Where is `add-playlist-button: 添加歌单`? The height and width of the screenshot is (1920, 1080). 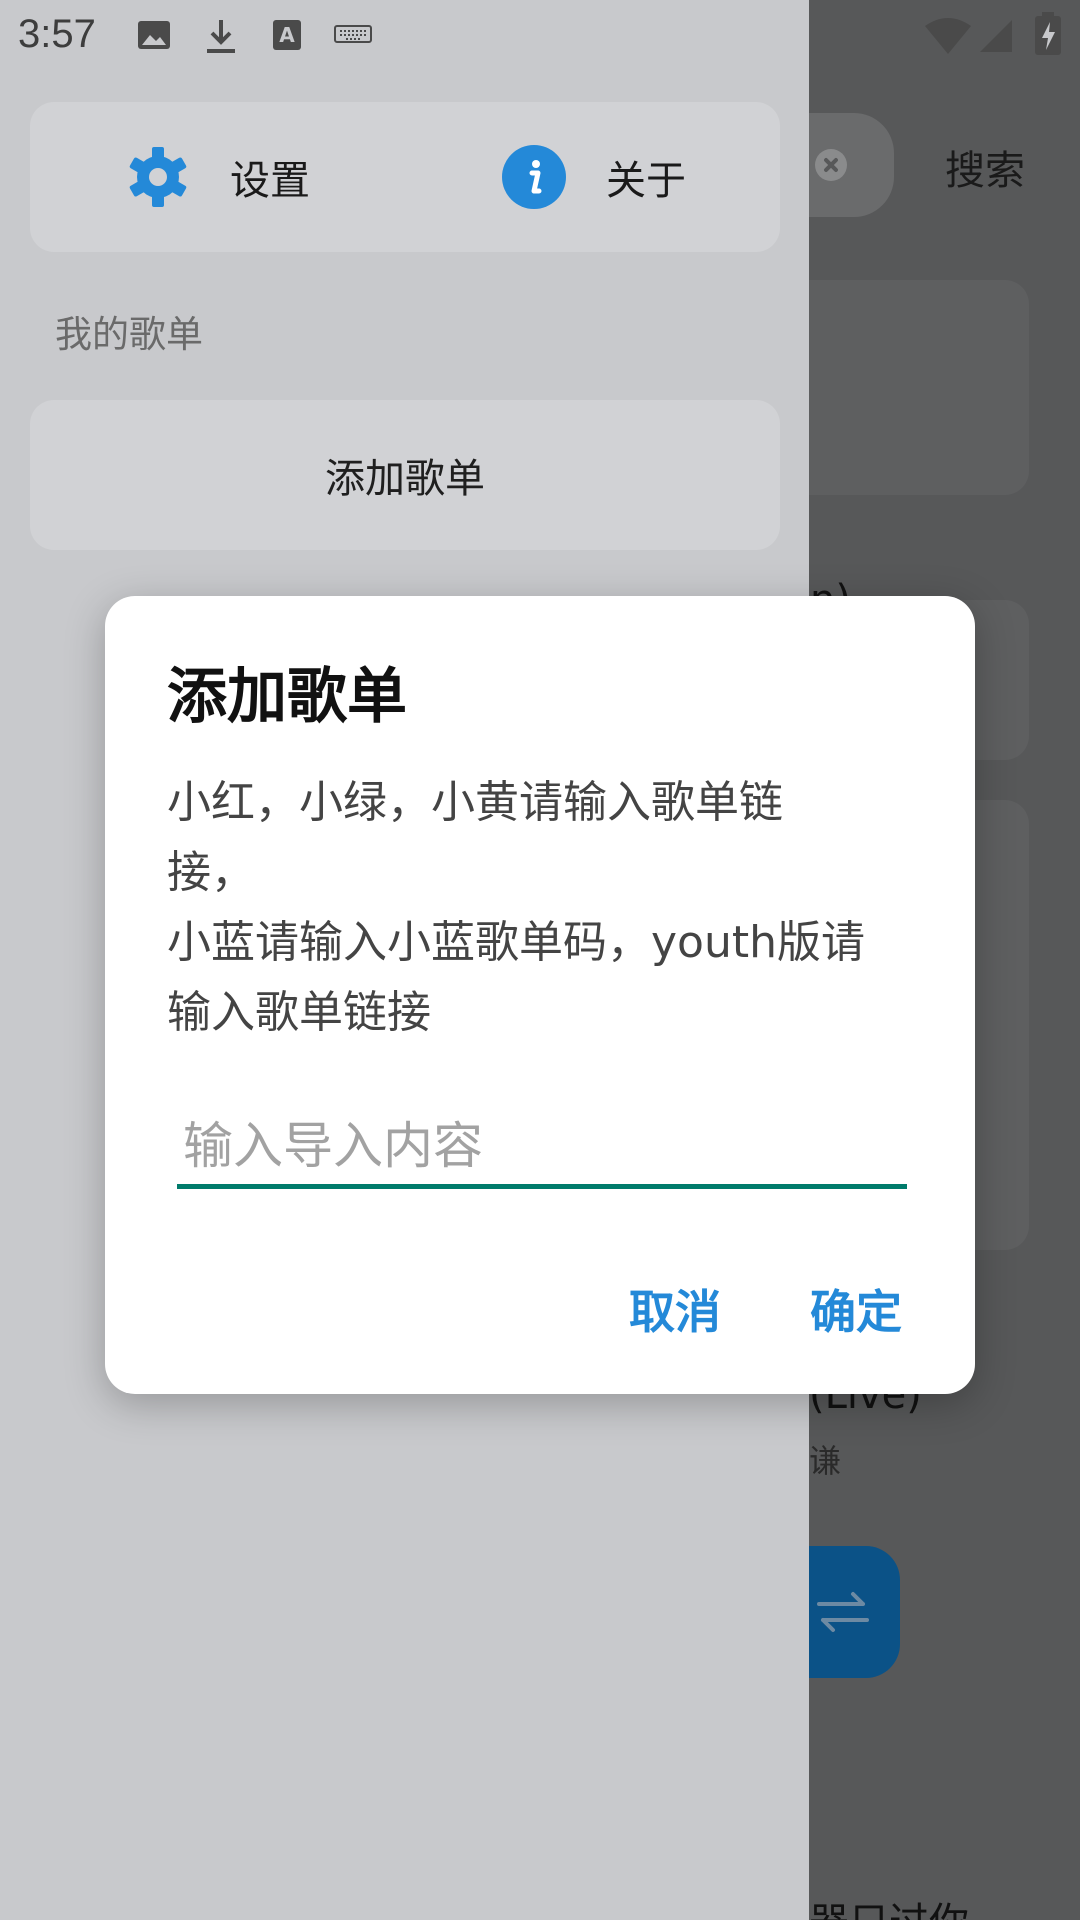
add-playlist-button: 添加歌单 is located at coordinates (405, 475).